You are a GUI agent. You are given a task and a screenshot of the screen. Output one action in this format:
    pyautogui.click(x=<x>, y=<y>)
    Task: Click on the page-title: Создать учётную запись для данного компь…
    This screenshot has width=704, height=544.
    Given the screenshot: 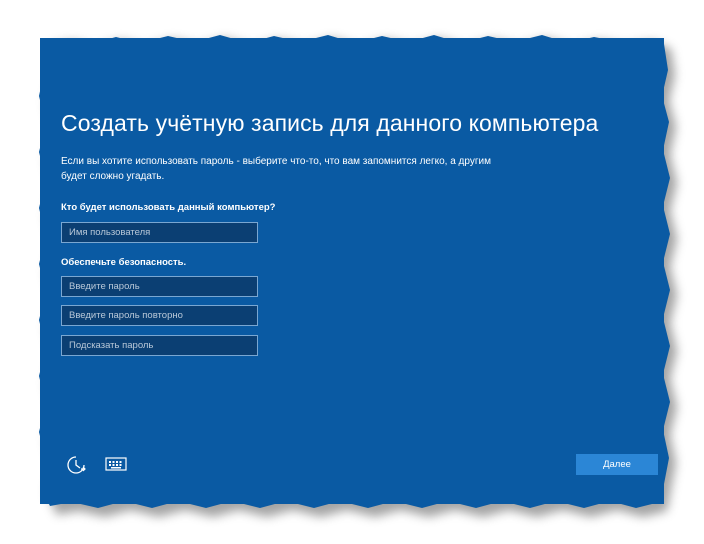 What is the action you would take?
    pyautogui.click(x=330, y=123)
    